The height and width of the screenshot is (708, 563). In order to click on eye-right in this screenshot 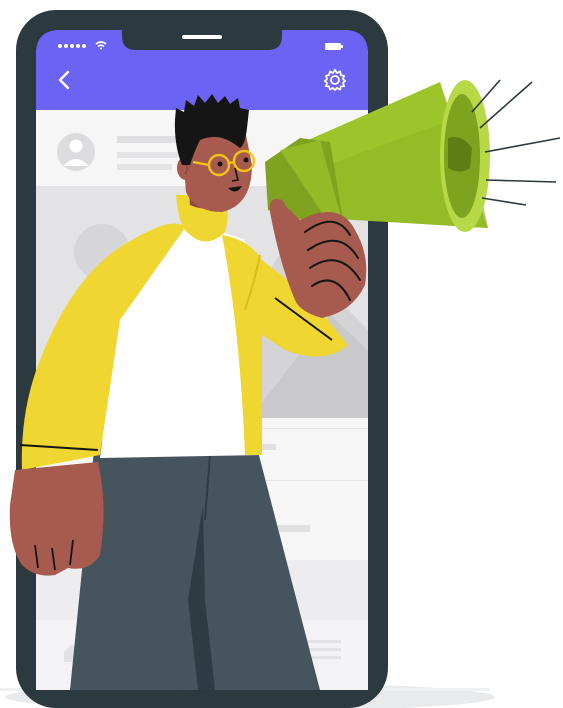, I will do `click(246, 160)`.